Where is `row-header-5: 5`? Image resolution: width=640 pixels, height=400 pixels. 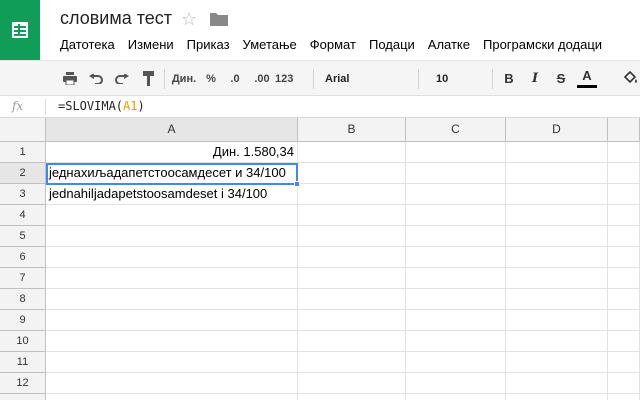 row-header-5: 5 is located at coordinates (23, 236).